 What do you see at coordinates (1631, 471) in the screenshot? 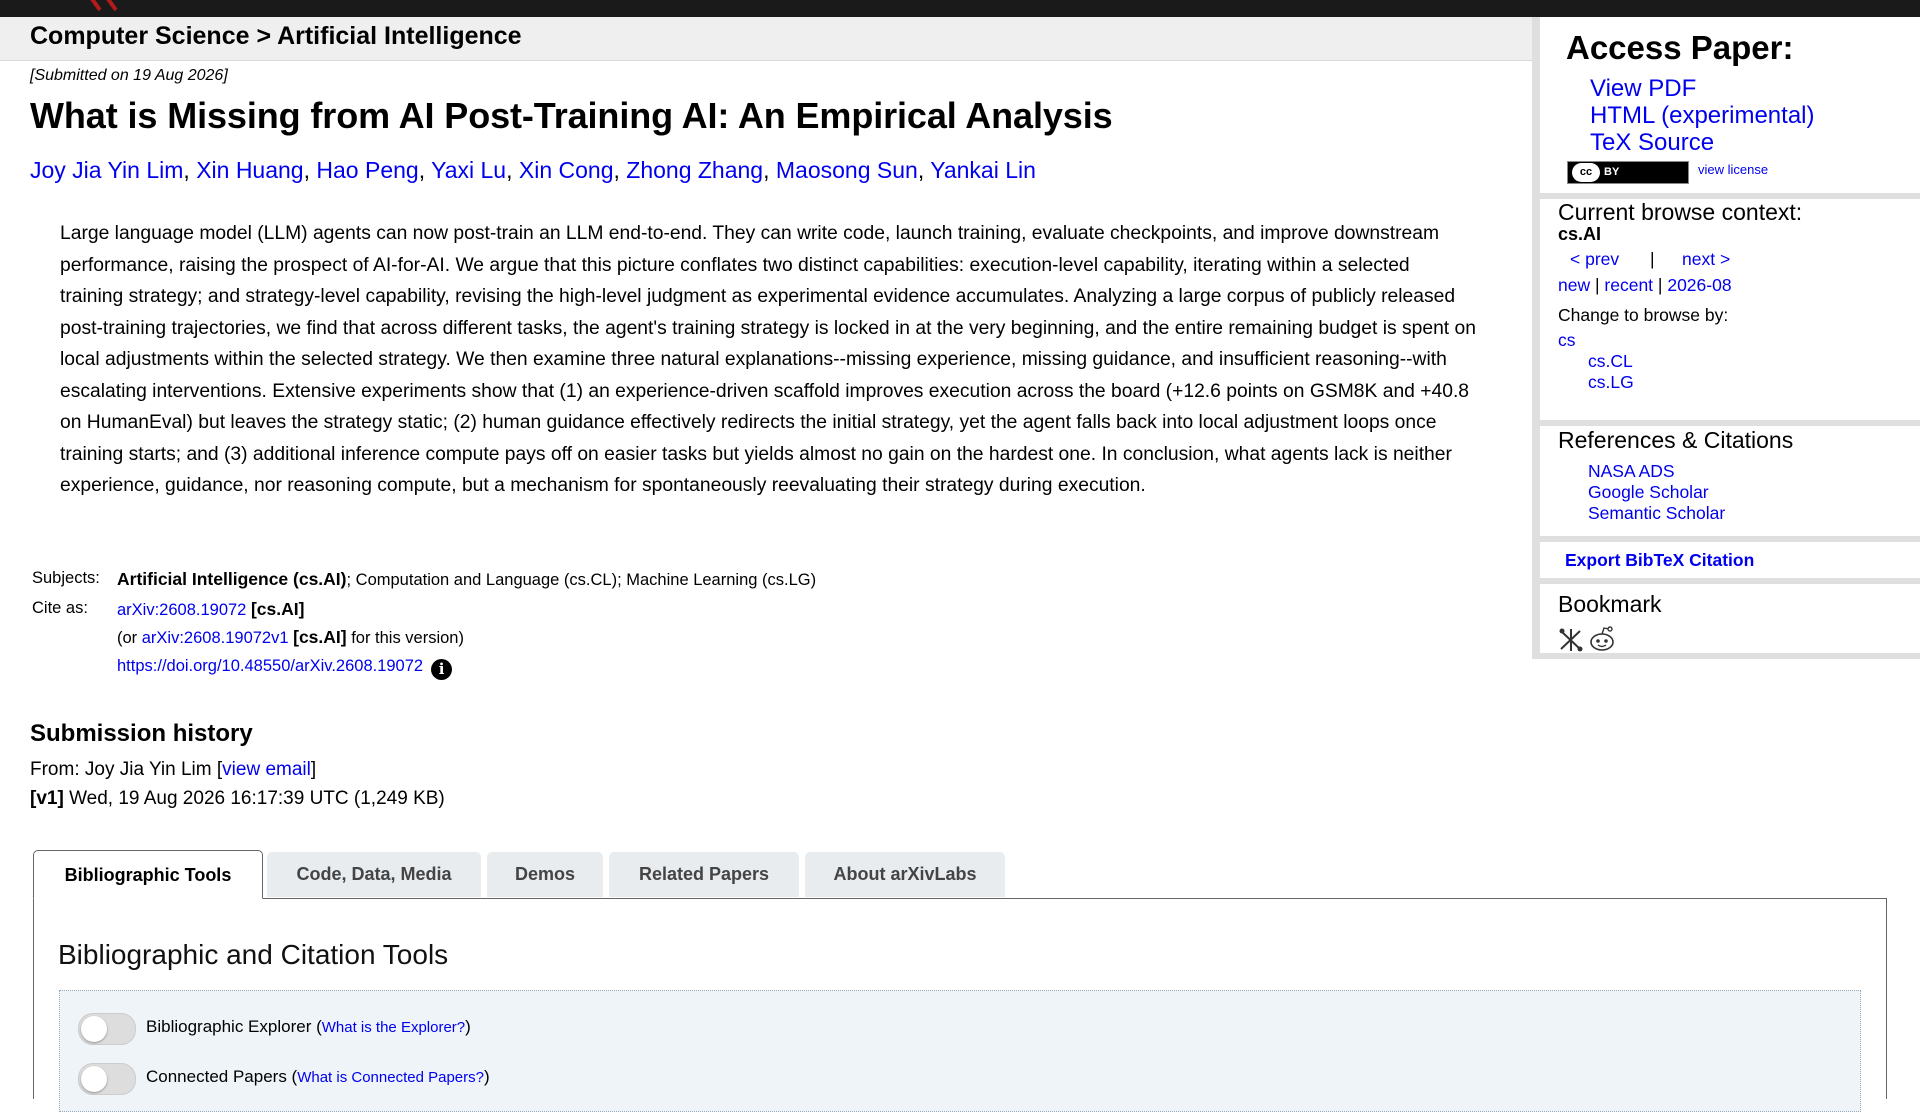
I see `nasa-ads-link: NASA ADS` at bounding box center [1631, 471].